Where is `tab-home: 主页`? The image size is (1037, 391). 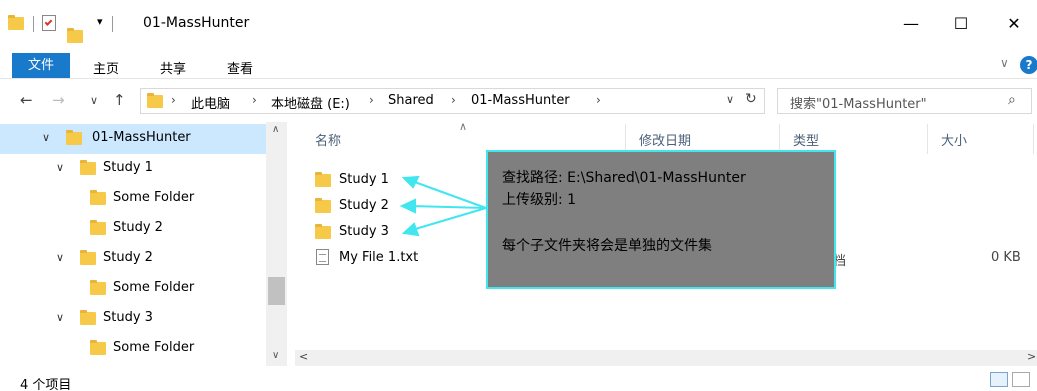 tab-home: 主页 is located at coordinates (106, 67).